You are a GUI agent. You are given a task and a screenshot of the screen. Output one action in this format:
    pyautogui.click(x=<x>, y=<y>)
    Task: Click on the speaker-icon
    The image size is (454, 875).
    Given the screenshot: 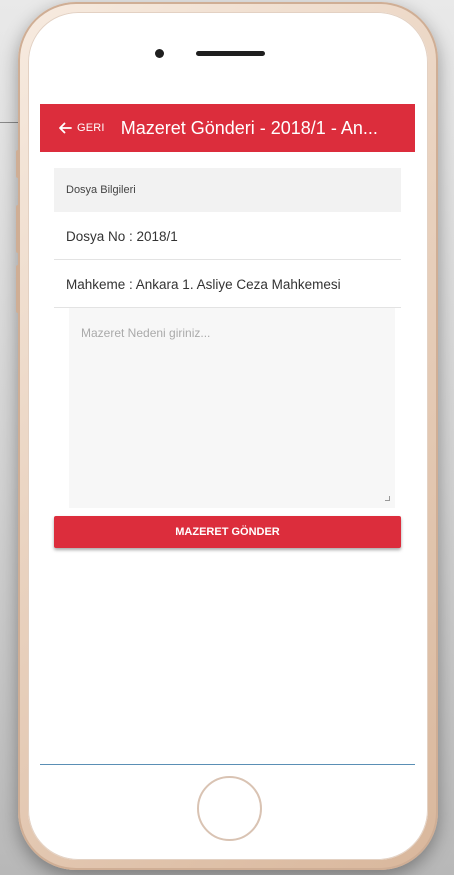 What is the action you would take?
    pyautogui.click(x=230, y=53)
    